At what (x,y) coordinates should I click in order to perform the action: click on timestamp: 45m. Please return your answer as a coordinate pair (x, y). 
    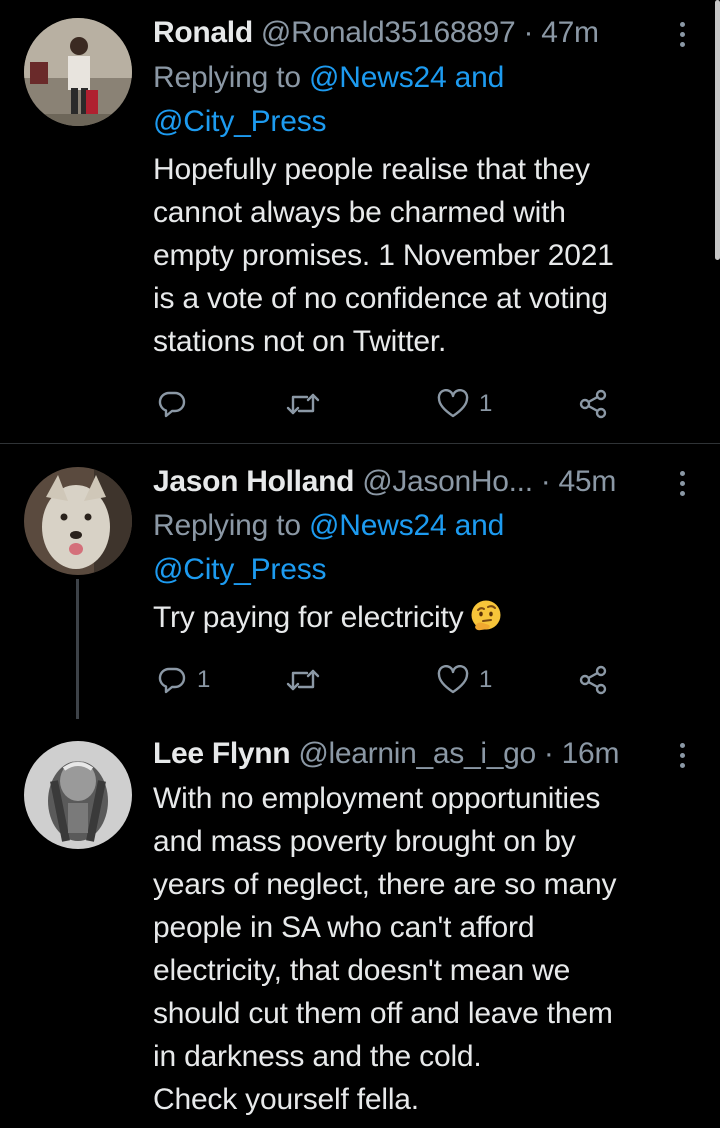
    Looking at the image, I should click on (588, 481).